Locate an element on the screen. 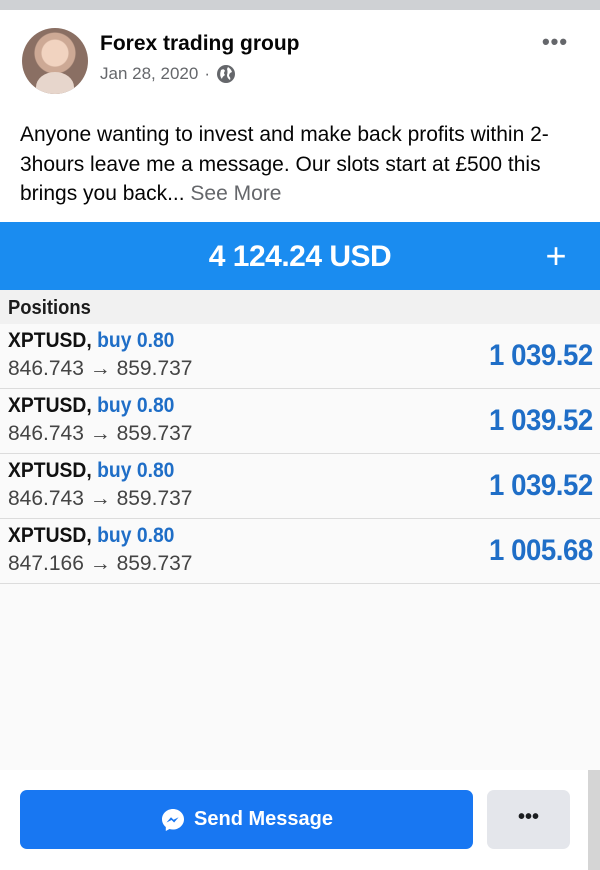 The image size is (600, 870). avatar is located at coordinates (55, 61).